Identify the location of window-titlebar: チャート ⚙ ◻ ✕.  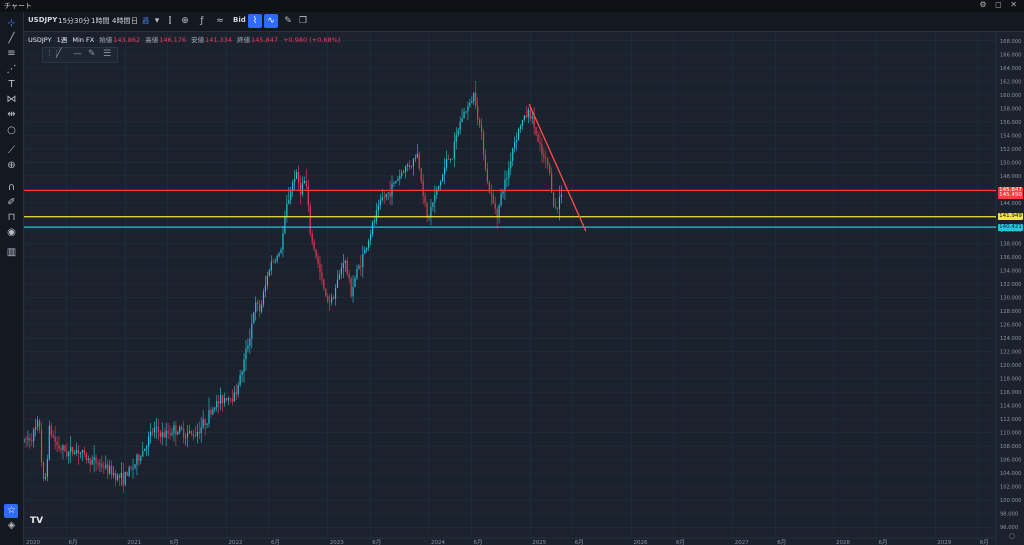
(512, 6).